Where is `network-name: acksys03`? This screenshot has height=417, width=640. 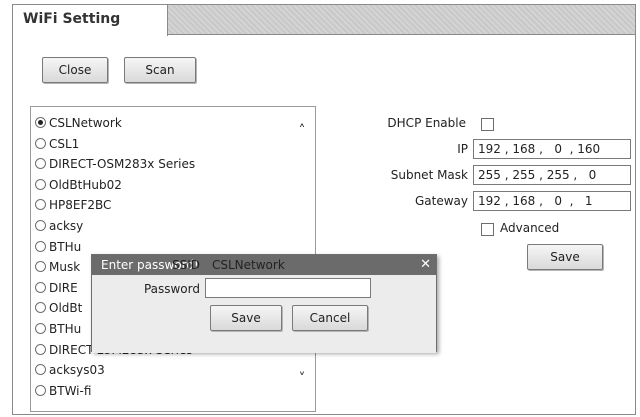 network-name: acksys03 is located at coordinates (77, 370).